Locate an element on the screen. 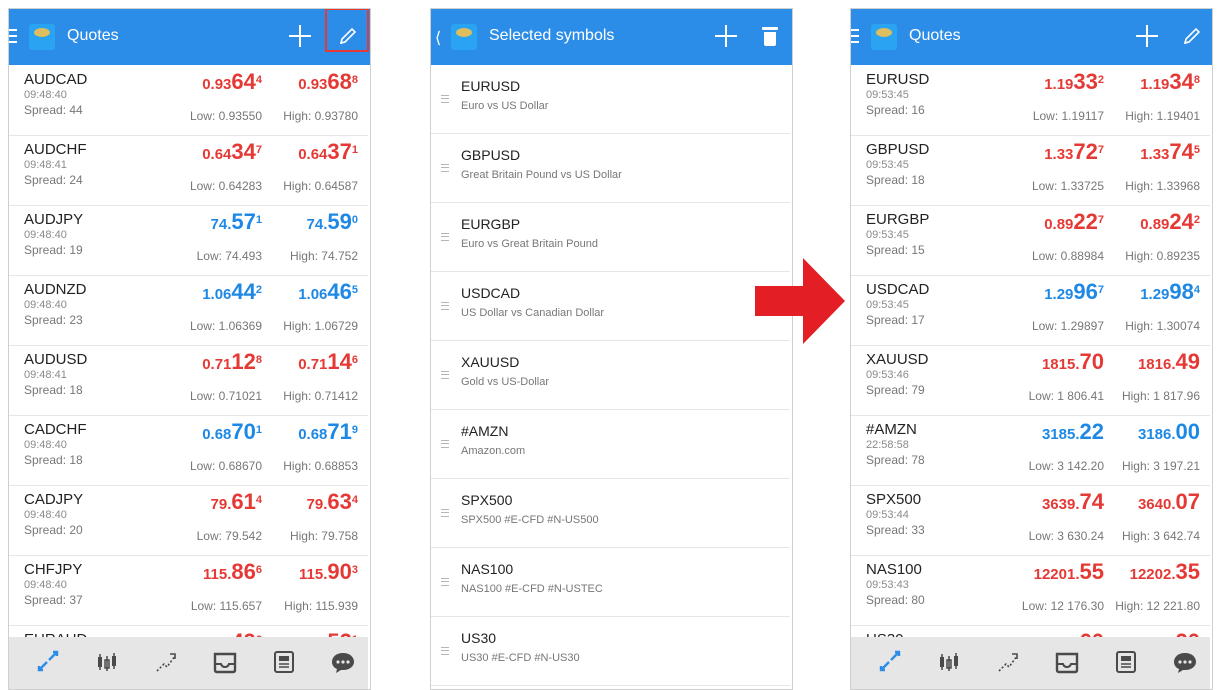 This screenshot has height=690, width=1224. price-prefix: 3186. is located at coordinates (1156, 434).